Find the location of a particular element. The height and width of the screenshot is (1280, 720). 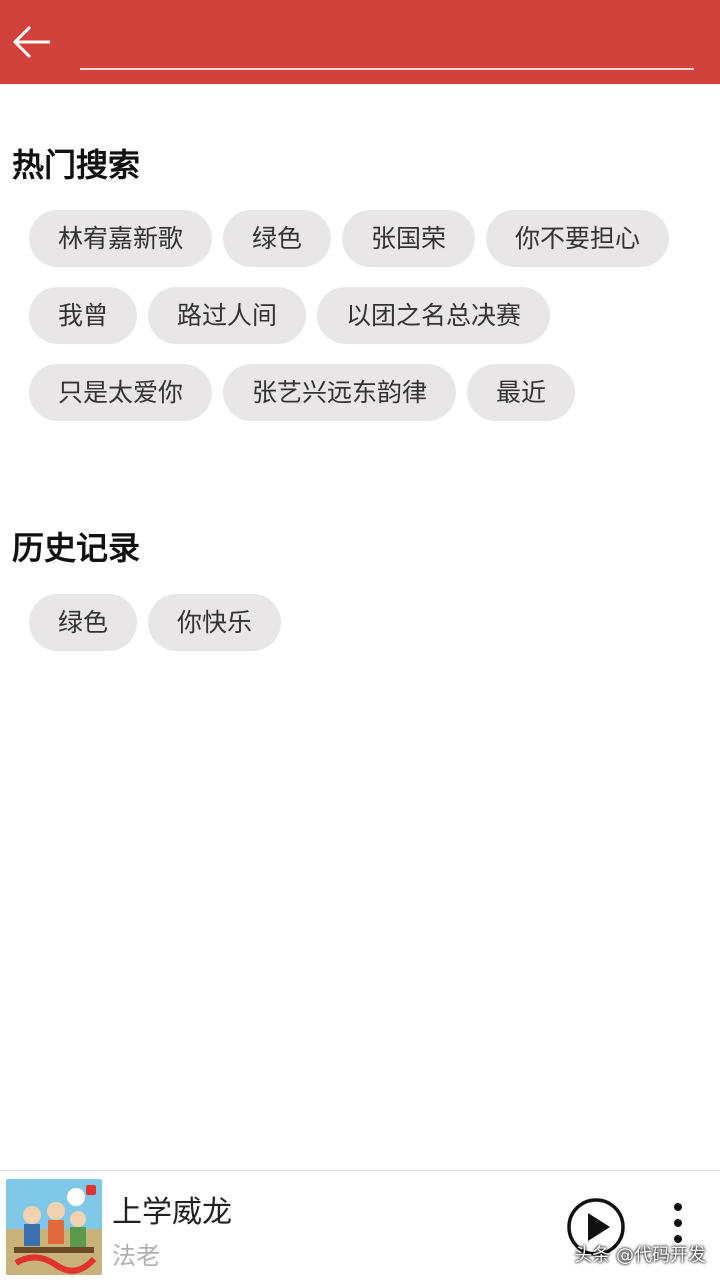

arrow-left-icon is located at coordinates (31, 42).